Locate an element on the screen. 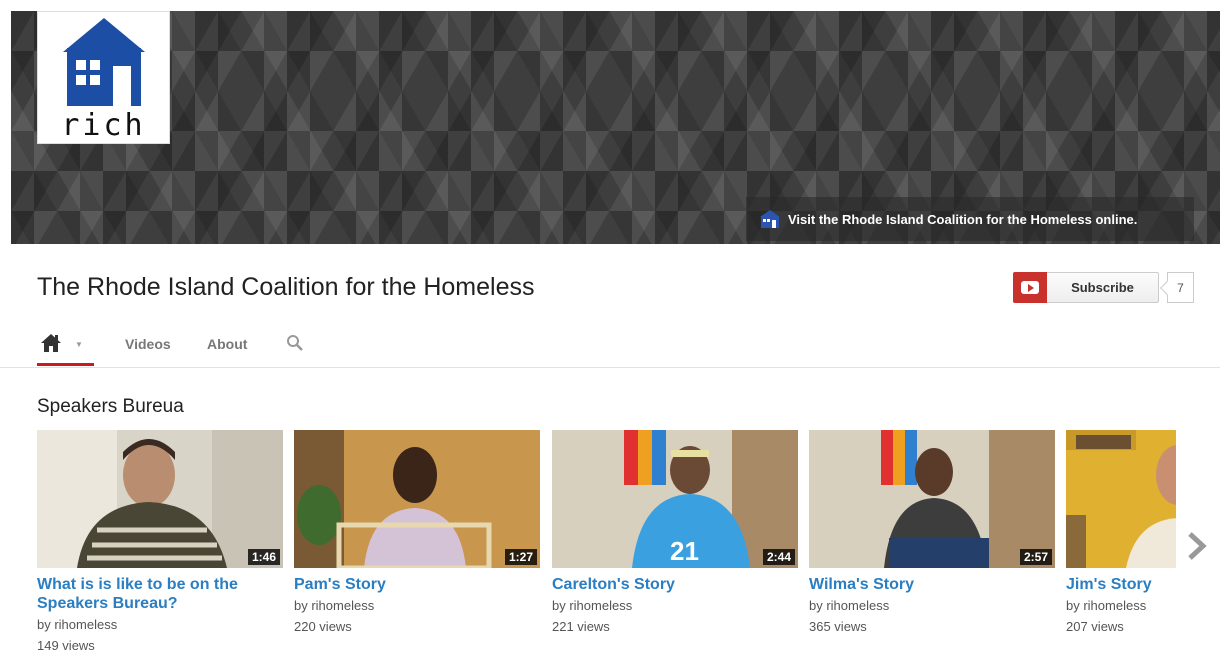  channel-logo: rich is located at coordinates (103, 77).